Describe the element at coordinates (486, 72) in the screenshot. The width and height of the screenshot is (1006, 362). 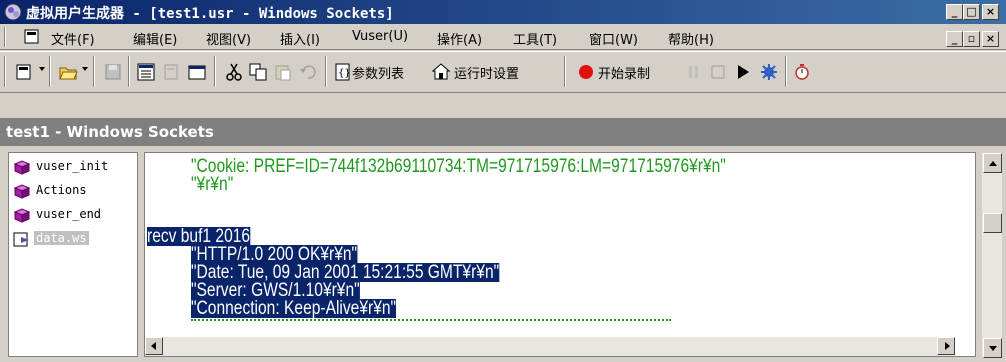
I see `runtime-settings-button: 运行时设置` at that location.